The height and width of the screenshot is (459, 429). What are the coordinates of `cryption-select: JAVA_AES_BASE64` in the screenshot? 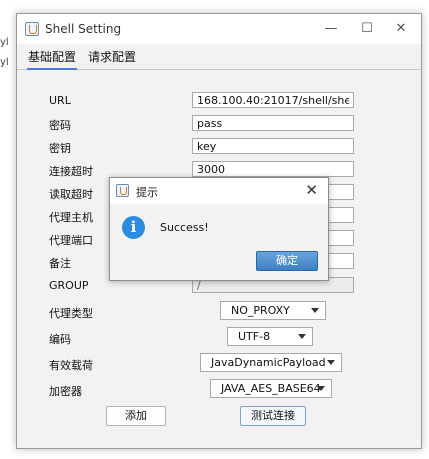 It's located at (271, 388).